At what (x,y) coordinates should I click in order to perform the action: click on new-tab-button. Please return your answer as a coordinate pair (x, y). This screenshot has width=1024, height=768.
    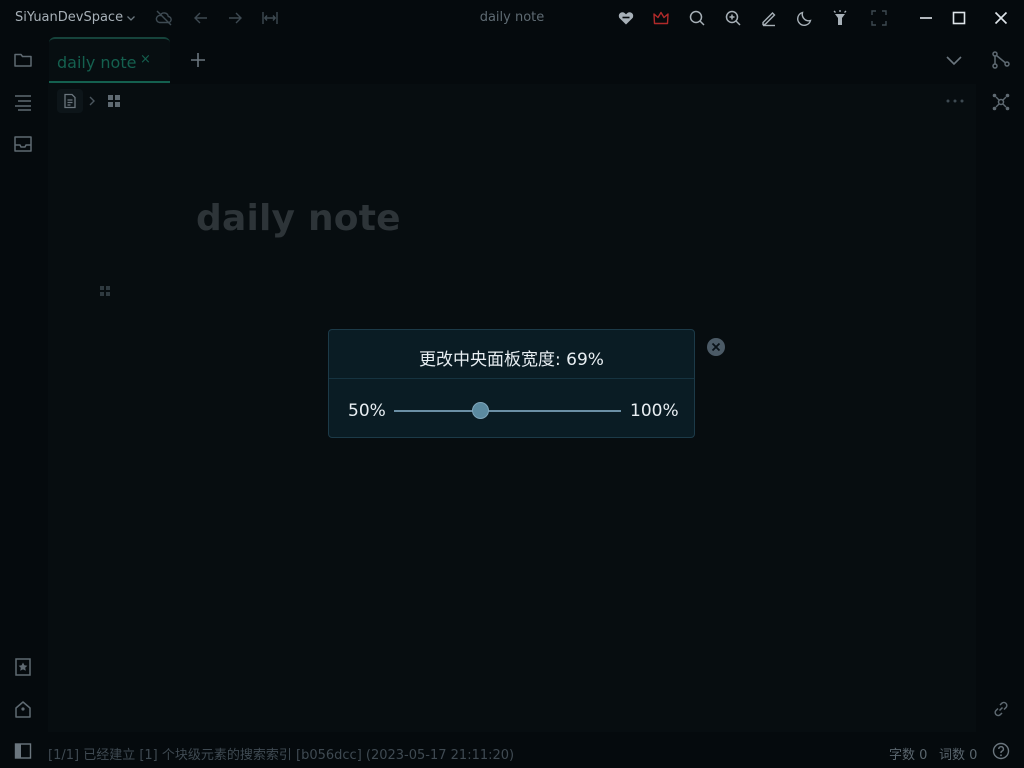
    Looking at the image, I should click on (198, 60).